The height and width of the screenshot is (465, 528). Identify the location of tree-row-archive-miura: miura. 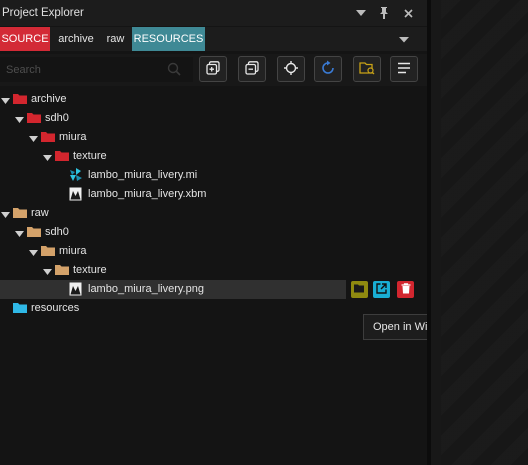
(213, 137).